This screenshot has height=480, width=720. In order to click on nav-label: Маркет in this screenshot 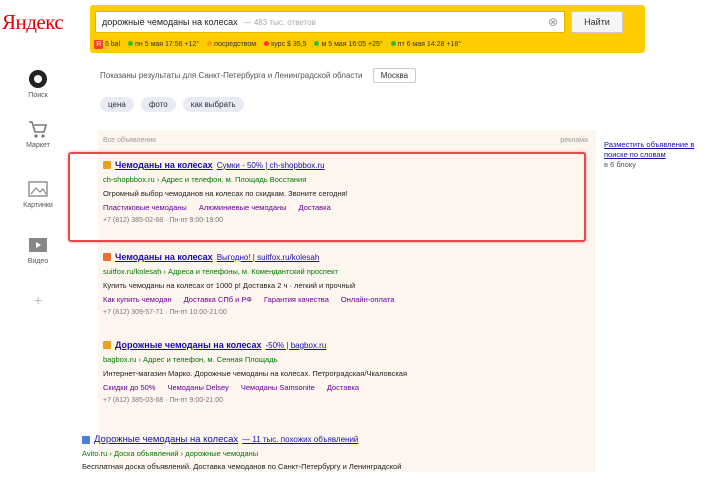, I will do `click(38, 145)`.